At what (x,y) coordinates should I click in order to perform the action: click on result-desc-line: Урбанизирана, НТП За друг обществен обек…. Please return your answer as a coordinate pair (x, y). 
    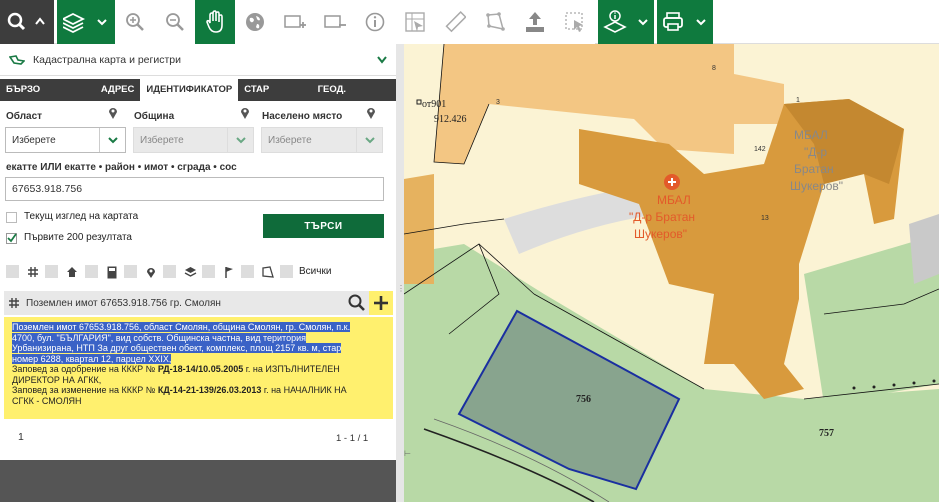
    Looking at the image, I should click on (177, 348).